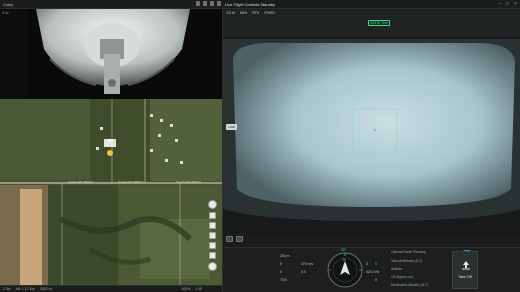 The height and width of the screenshot is (292, 520). I want to click on status-item: FIXED, so click(269, 12).